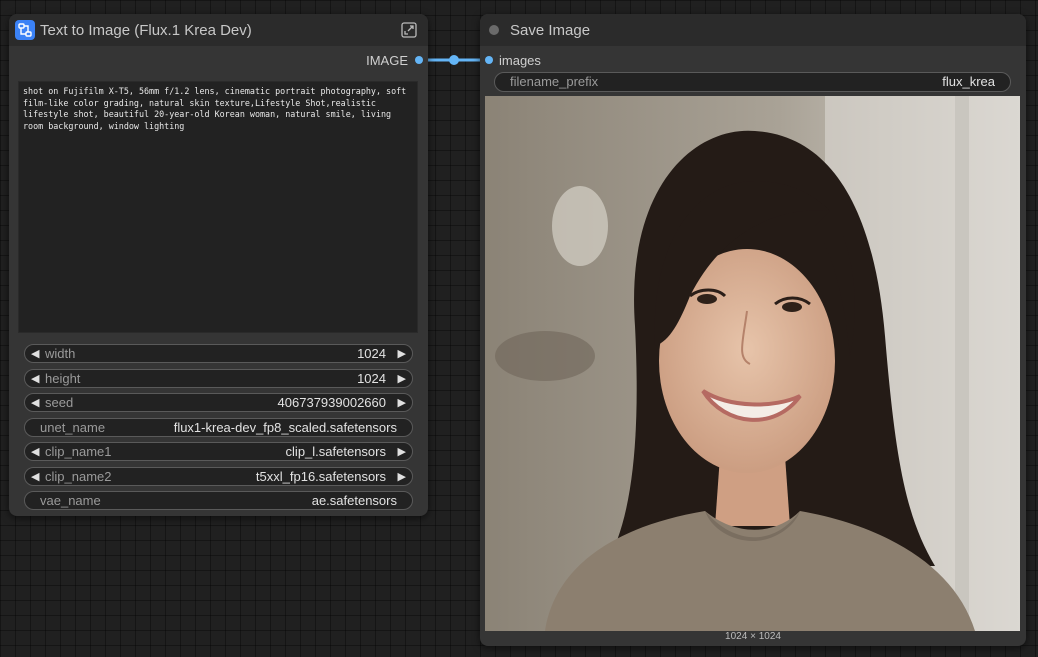 This screenshot has width=1038, height=657. I want to click on node-header: Text to Image (Flux.1 Krea Dev), so click(218, 30).